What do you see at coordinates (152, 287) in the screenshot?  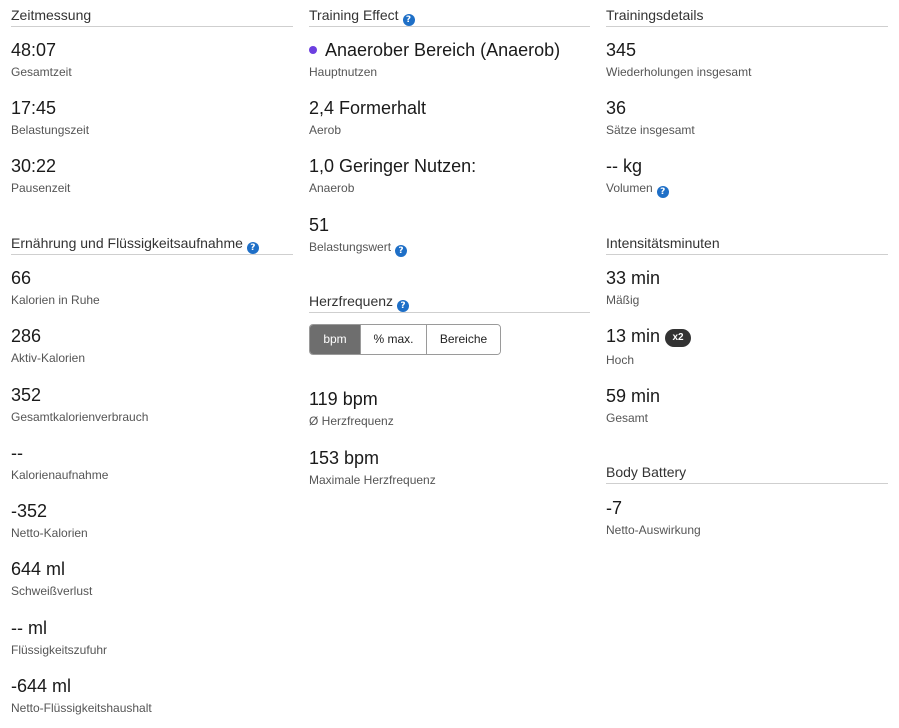 I see `stat-resting-calories: 66 Kalorien in Ruhe` at bounding box center [152, 287].